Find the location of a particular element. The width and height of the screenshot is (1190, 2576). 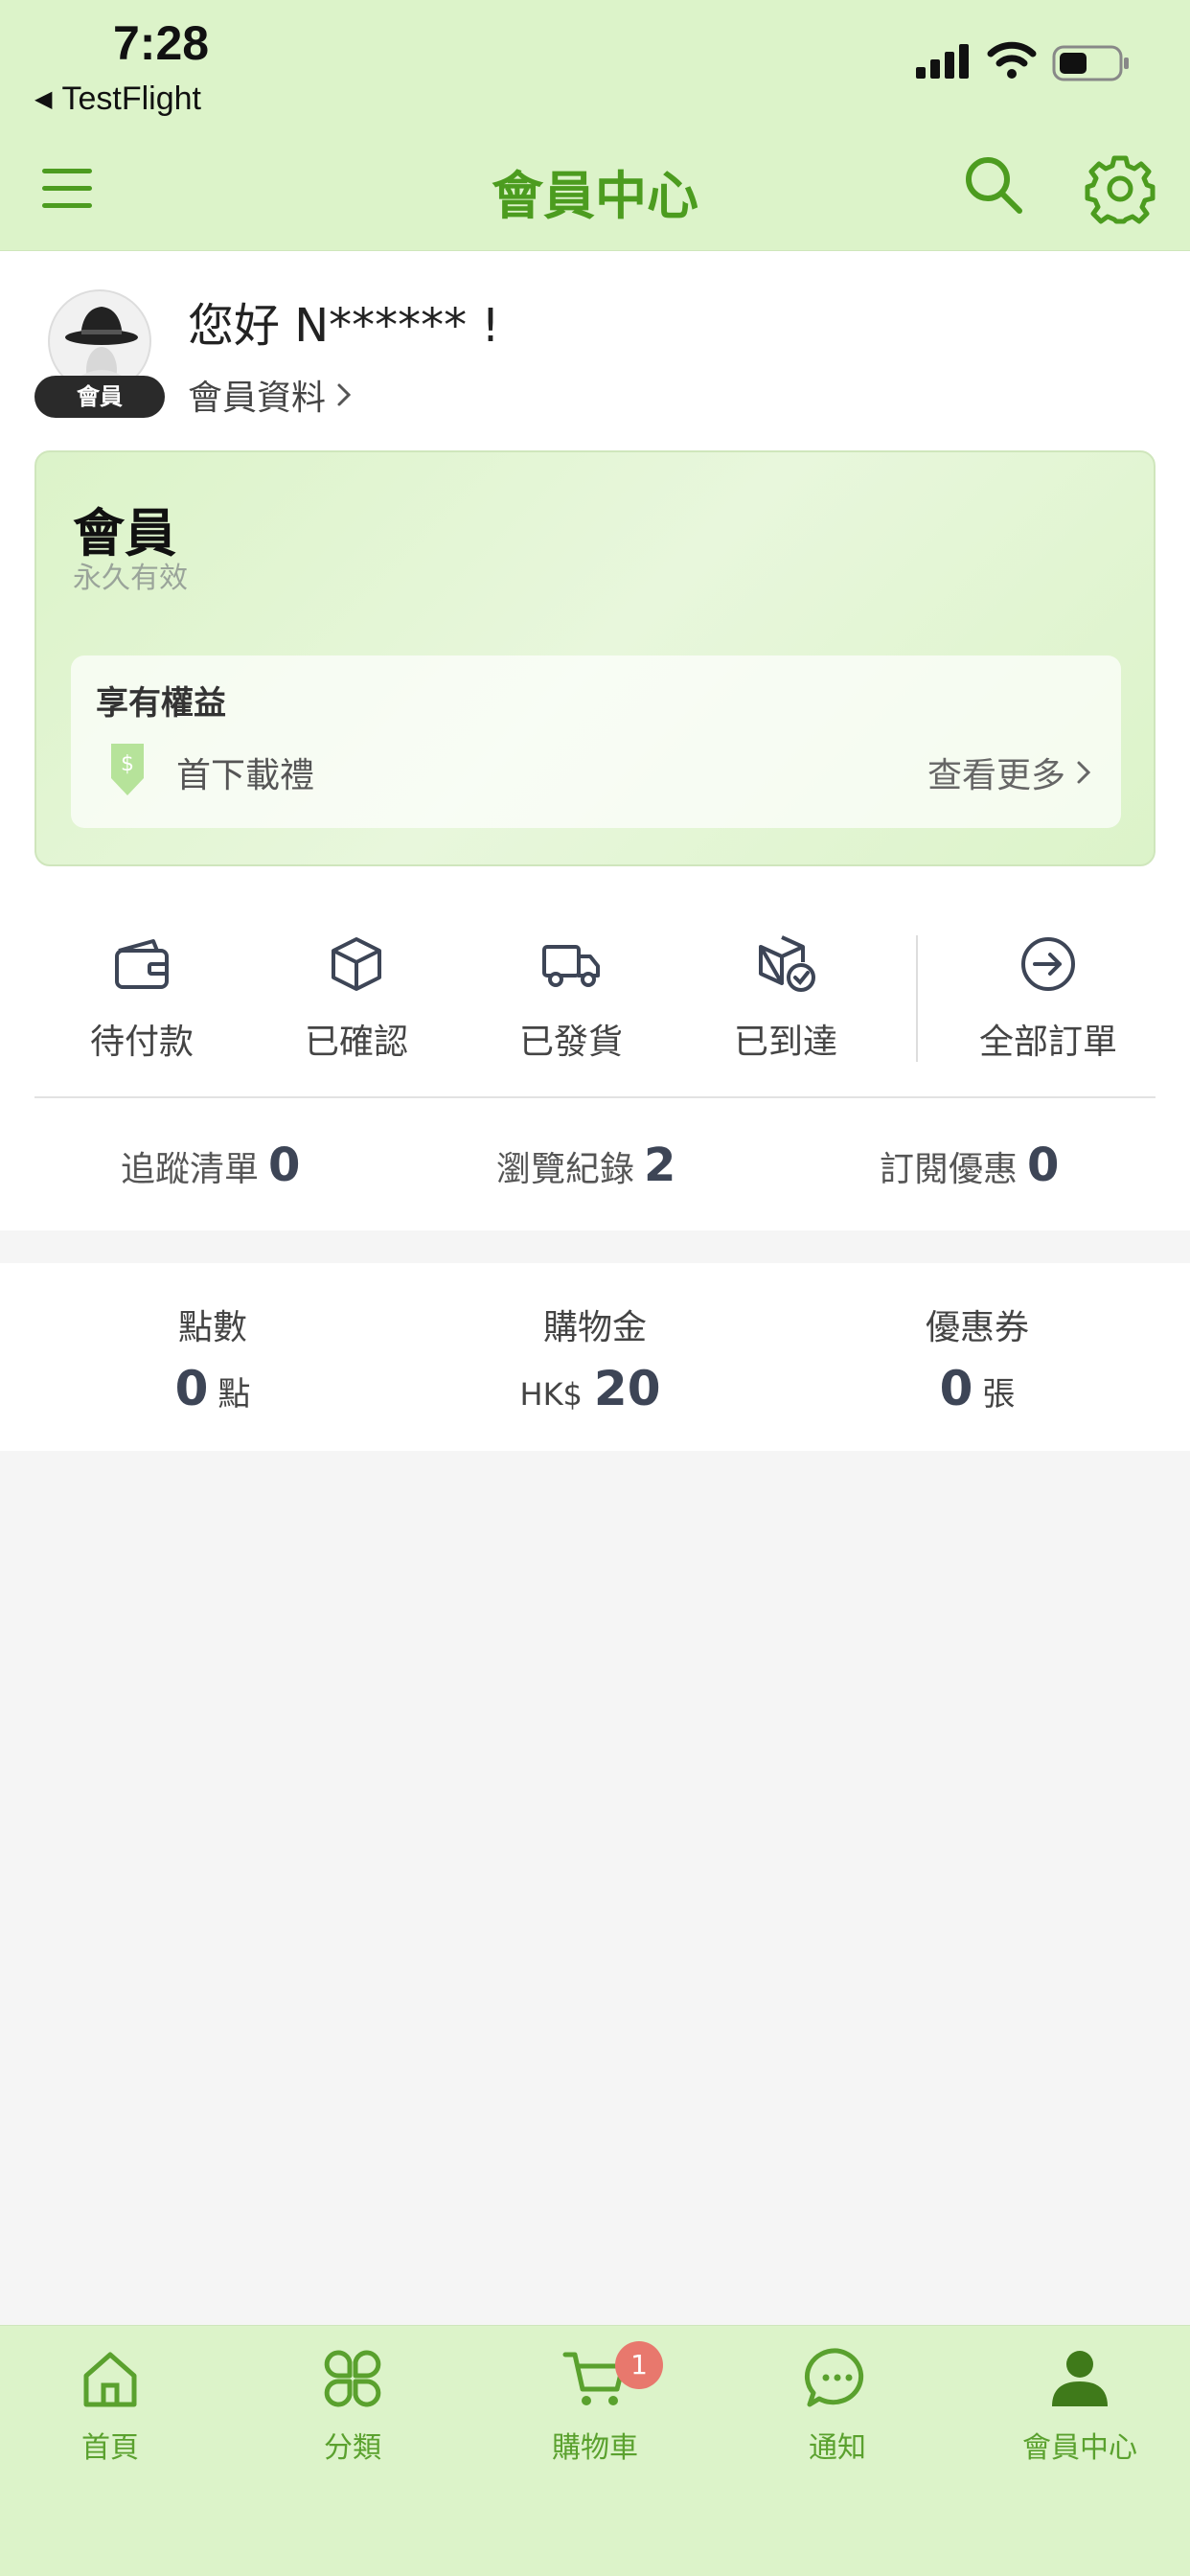

order-shipped: 已發貨 is located at coordinates (571, 1000).